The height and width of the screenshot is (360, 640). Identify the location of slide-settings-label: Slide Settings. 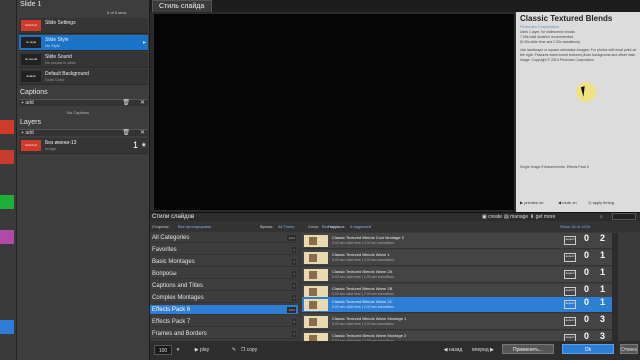
(60, 23).